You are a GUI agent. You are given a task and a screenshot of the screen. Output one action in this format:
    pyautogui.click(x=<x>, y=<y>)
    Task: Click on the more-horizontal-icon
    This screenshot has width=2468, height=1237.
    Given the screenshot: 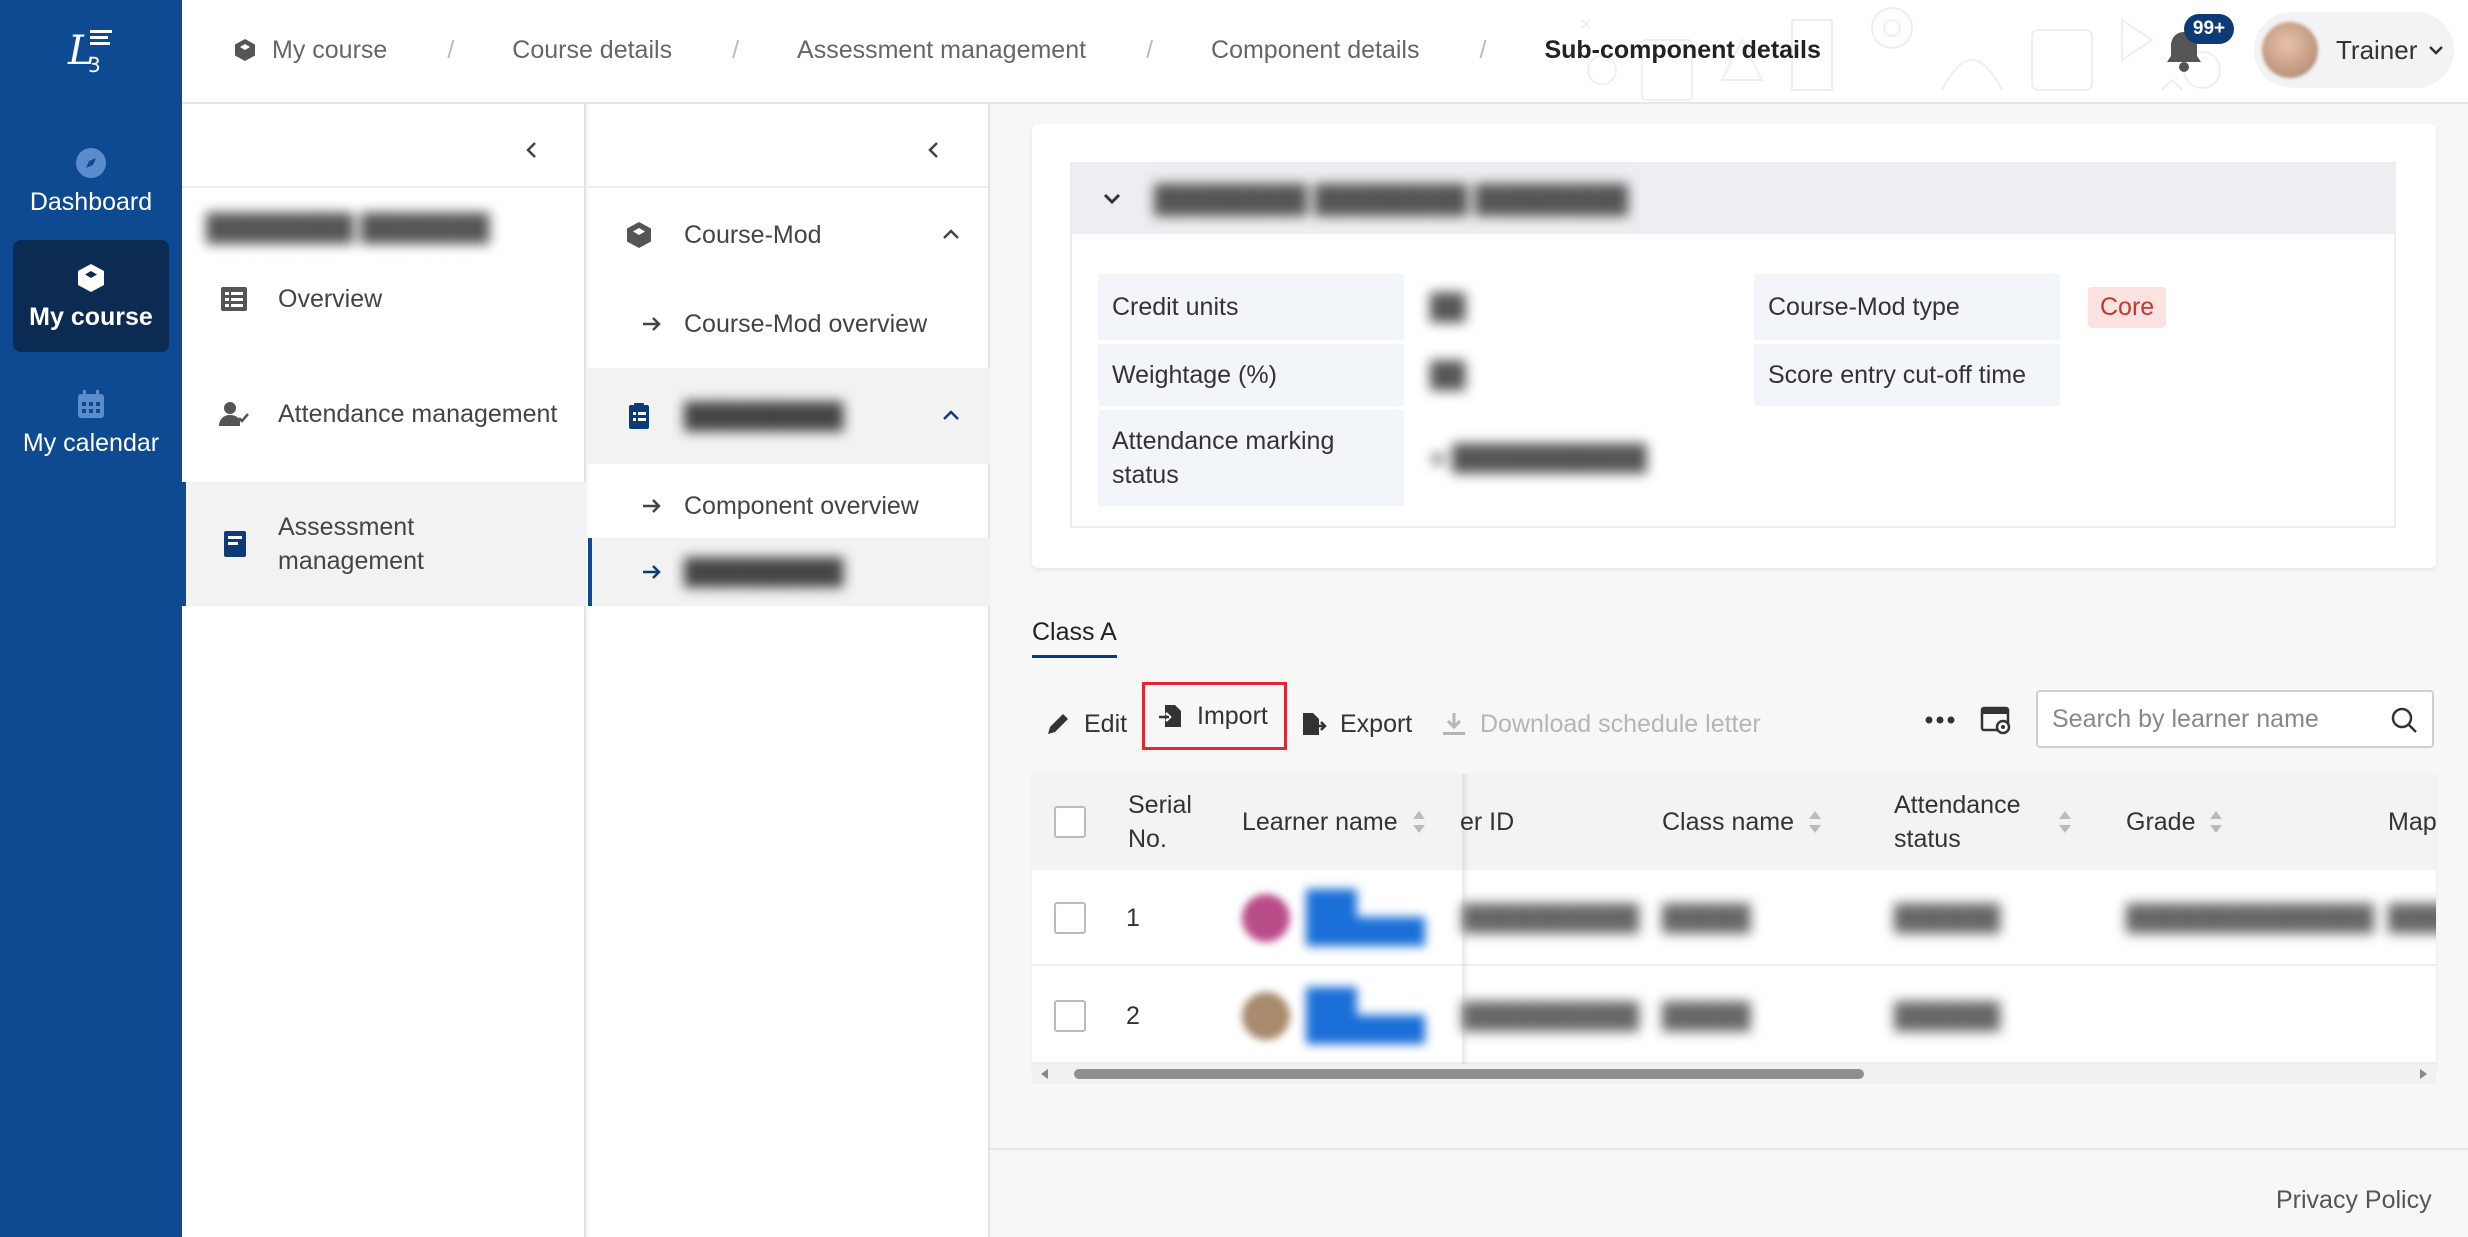 What is the action you would take?
    pyautogui.click(x=1940, y=720)
    